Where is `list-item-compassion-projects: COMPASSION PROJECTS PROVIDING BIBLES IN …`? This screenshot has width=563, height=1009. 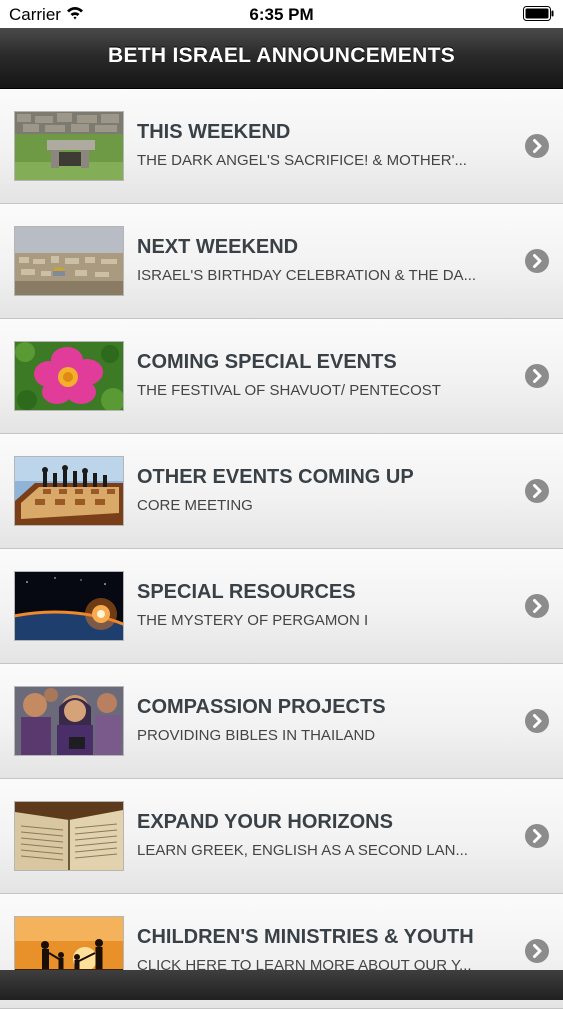
list-item-compassion-projects: COMPASSION PROJECTS PROVIDING BIBLES IN … is located at coordinates (281, 721).